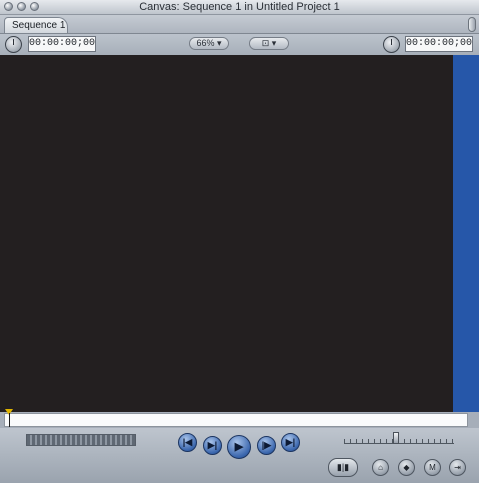 This screenshot has width=479, height=483. I want to click on window-title: Canvas: Sequence 1 in Untitled Project 1, so click(239, 7).